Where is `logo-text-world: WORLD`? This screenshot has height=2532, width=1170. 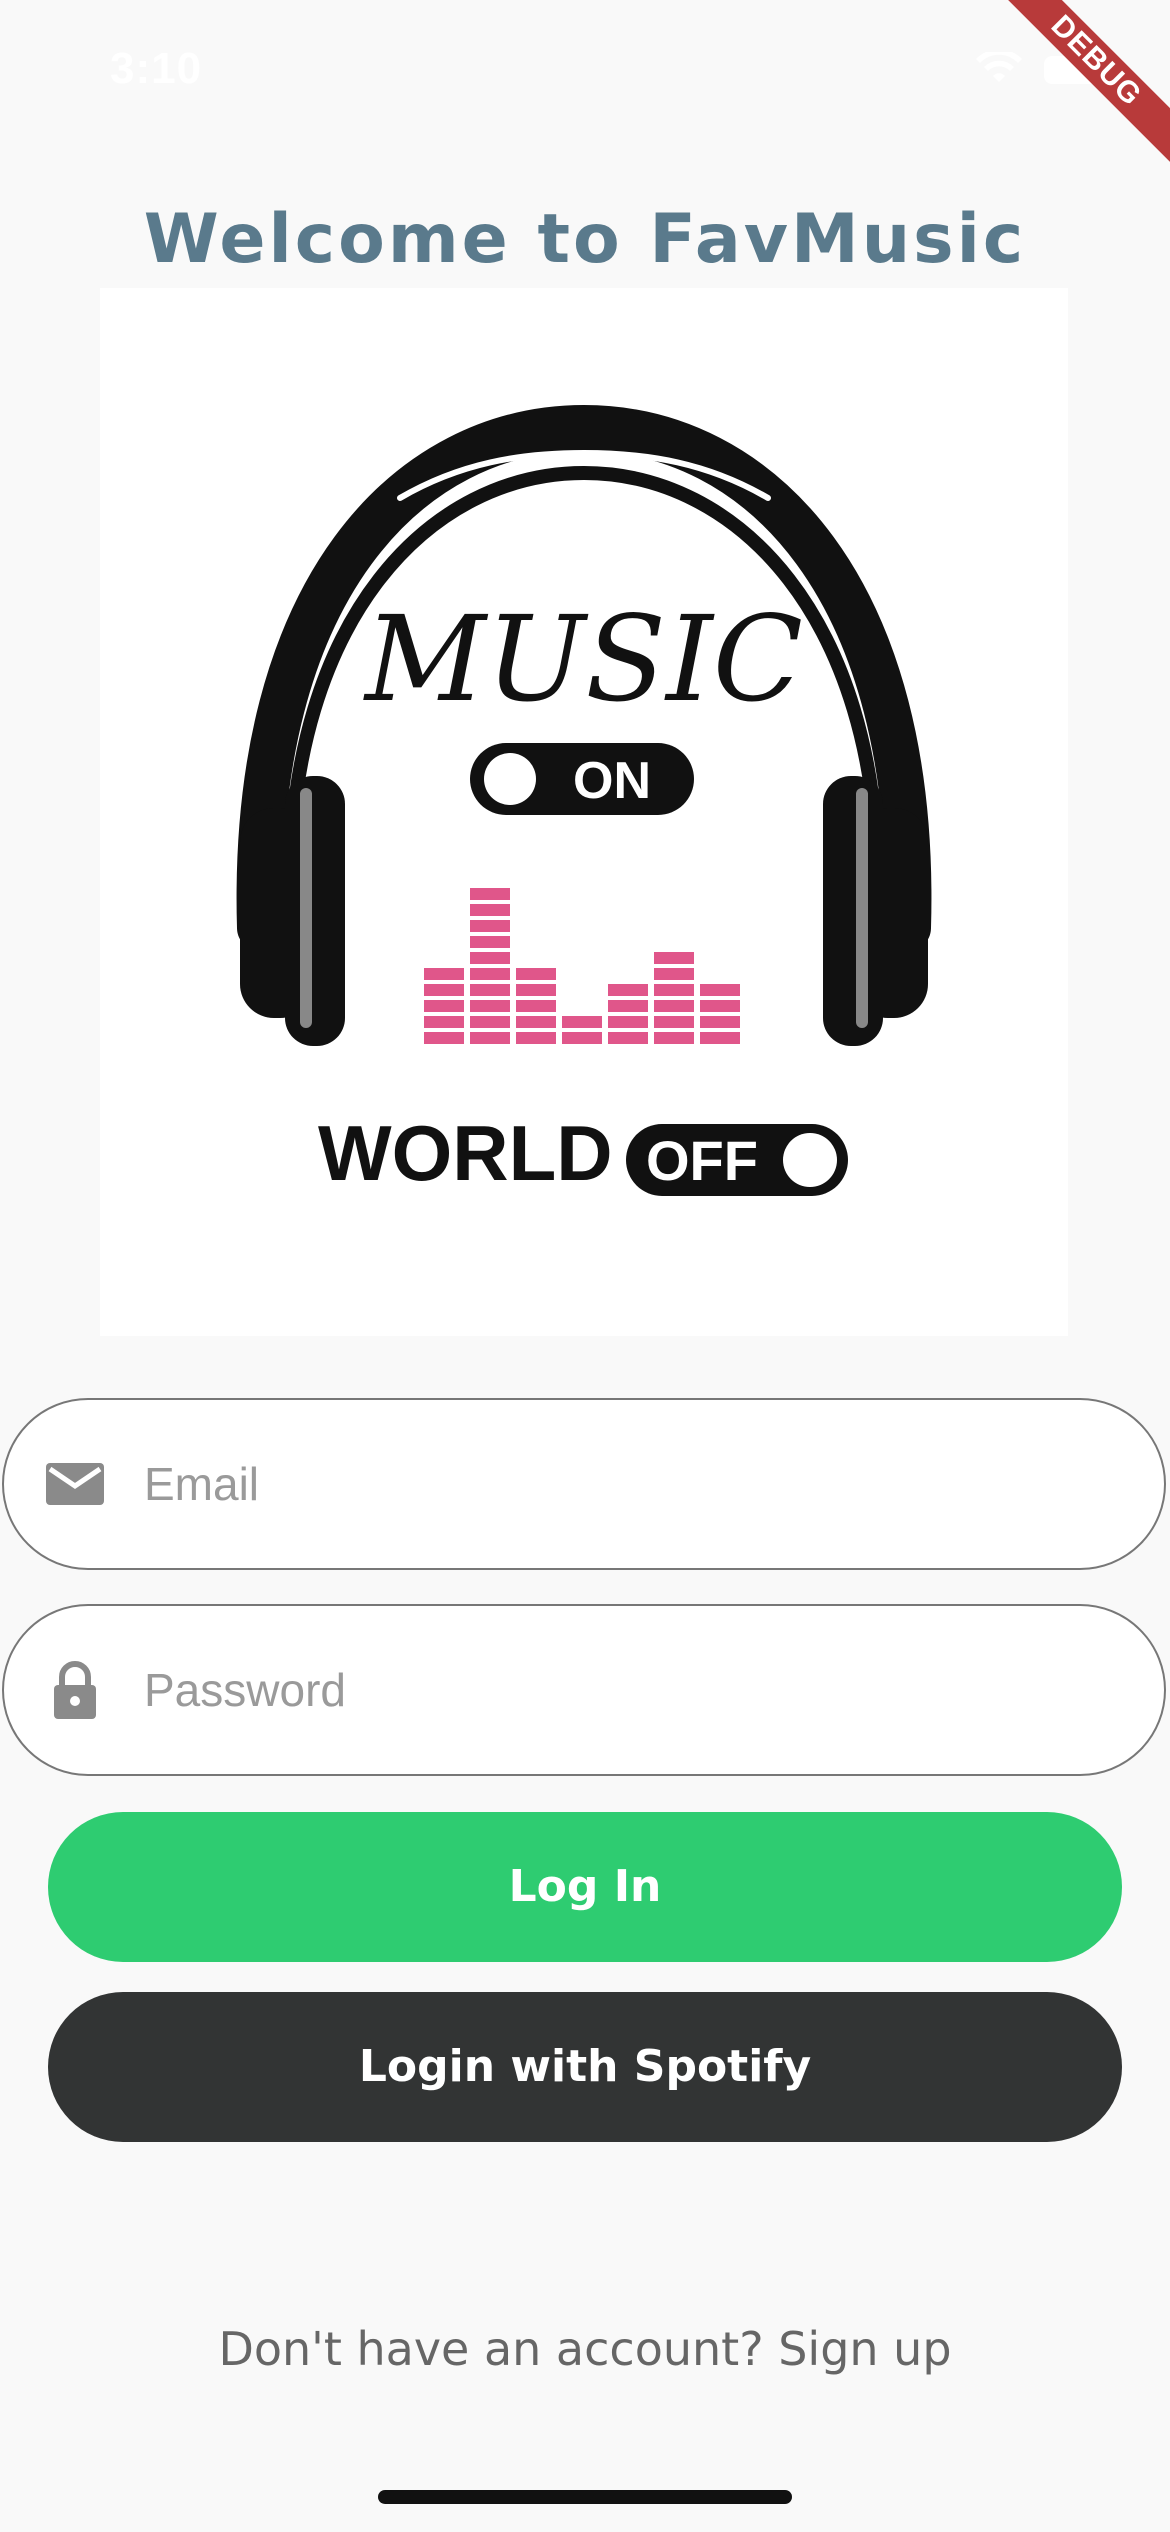
logo-text-world: WORLD is located at coordinates (465, 1153).